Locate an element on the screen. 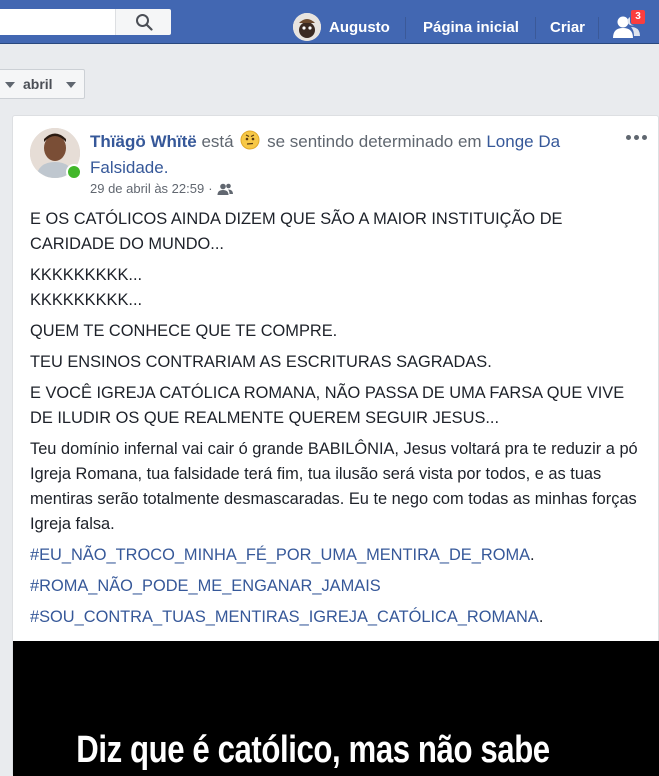  hashtag-line: #ROMA_NÃO_PODE_ME_ENGANAR_JAMAIS is located at coordinates (336, 586).